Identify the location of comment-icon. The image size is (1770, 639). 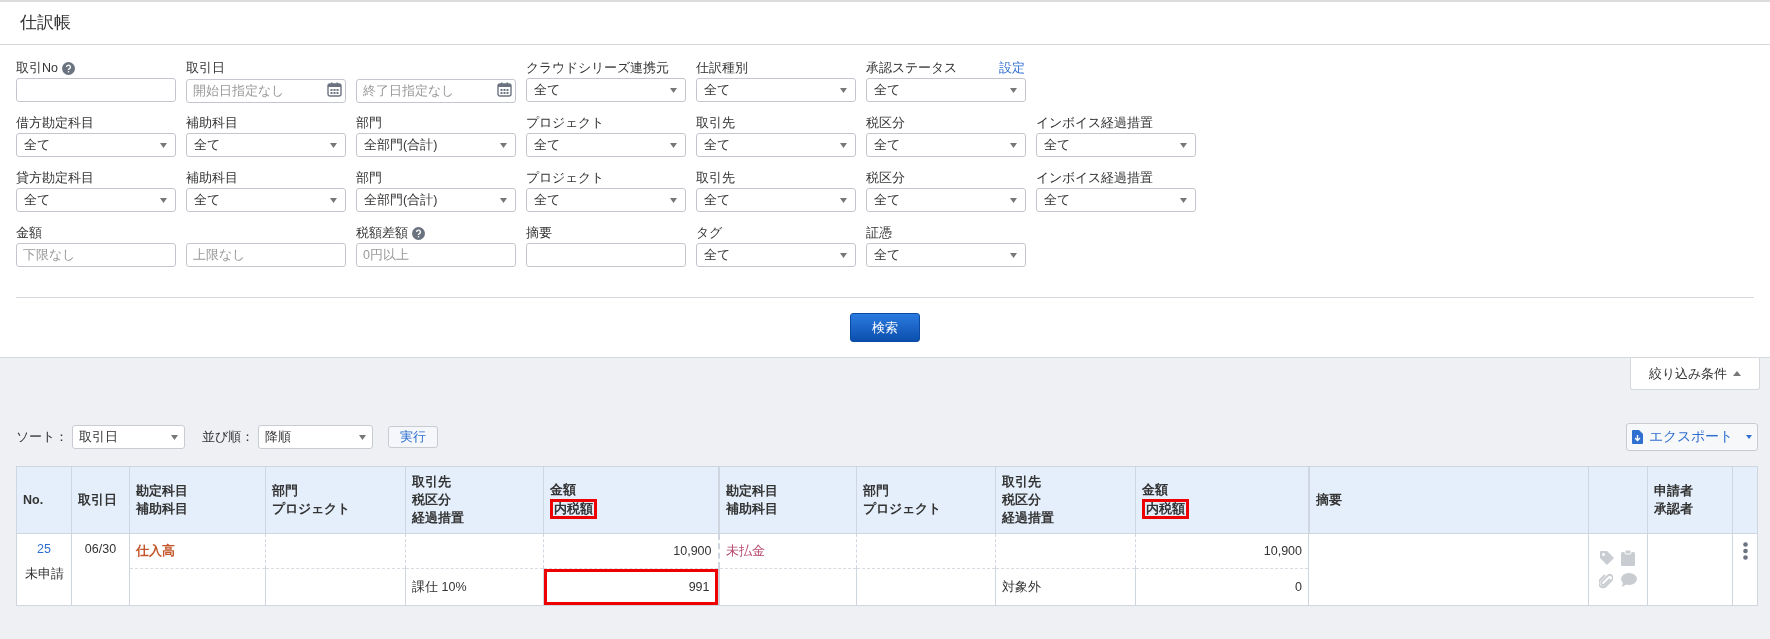
(1629, 581).